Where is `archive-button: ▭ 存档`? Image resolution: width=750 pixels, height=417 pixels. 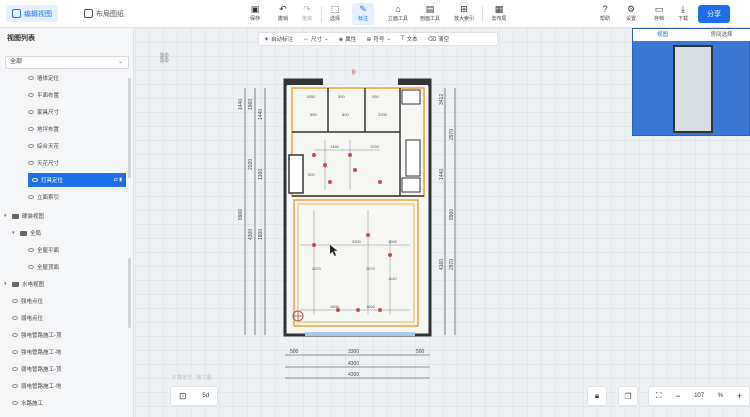 archive-button: ▭ 存档 is located at coordinates (659, 14).